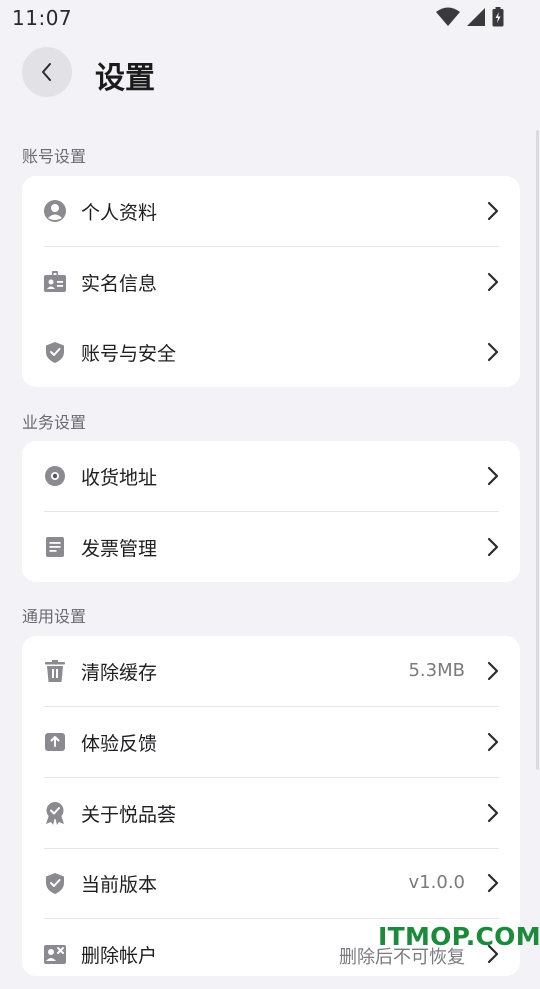 Image resolution: width=540 pixels, height=989 pixels. I want to click on row-current-version: 当前版本 v1.0.0, so click(271, 883).